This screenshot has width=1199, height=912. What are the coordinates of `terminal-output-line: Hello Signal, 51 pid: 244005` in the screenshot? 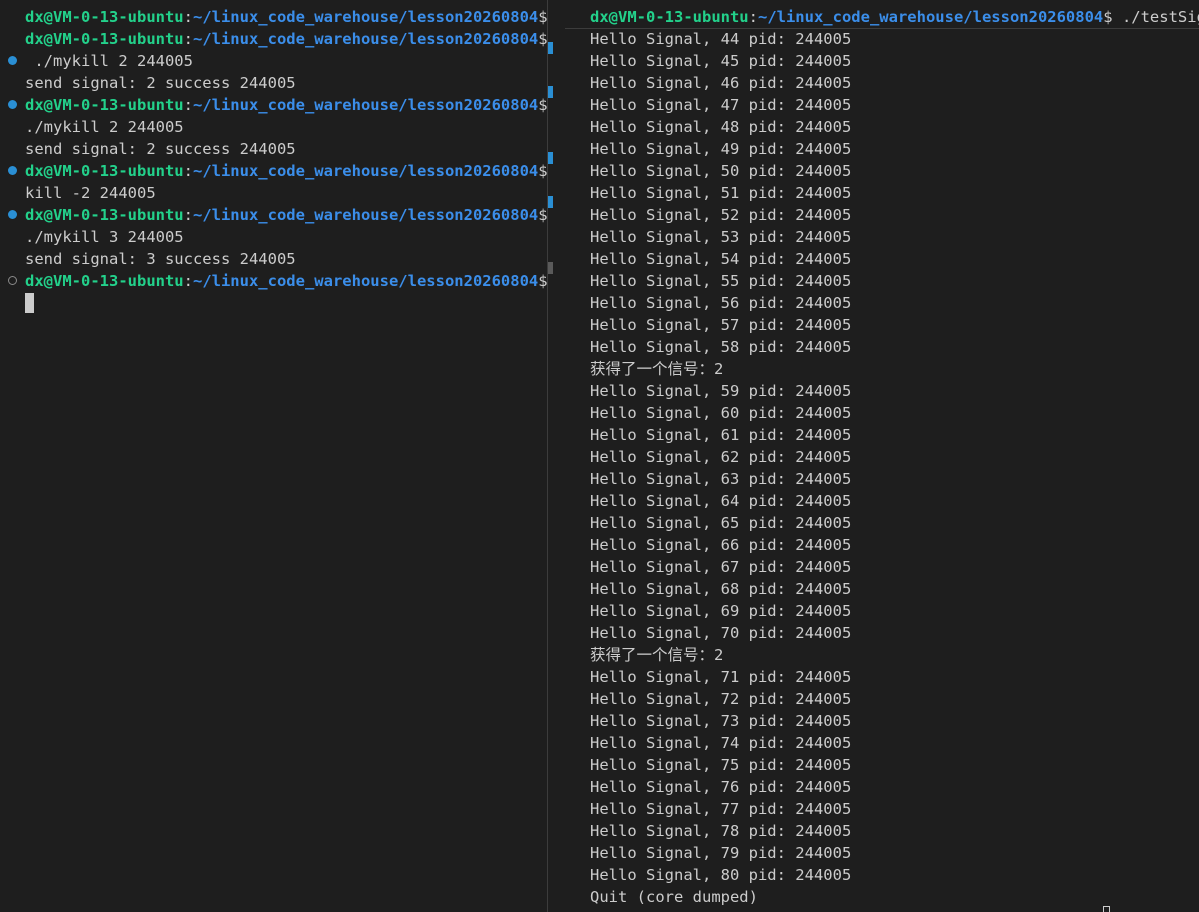 It's located at (720, 193).